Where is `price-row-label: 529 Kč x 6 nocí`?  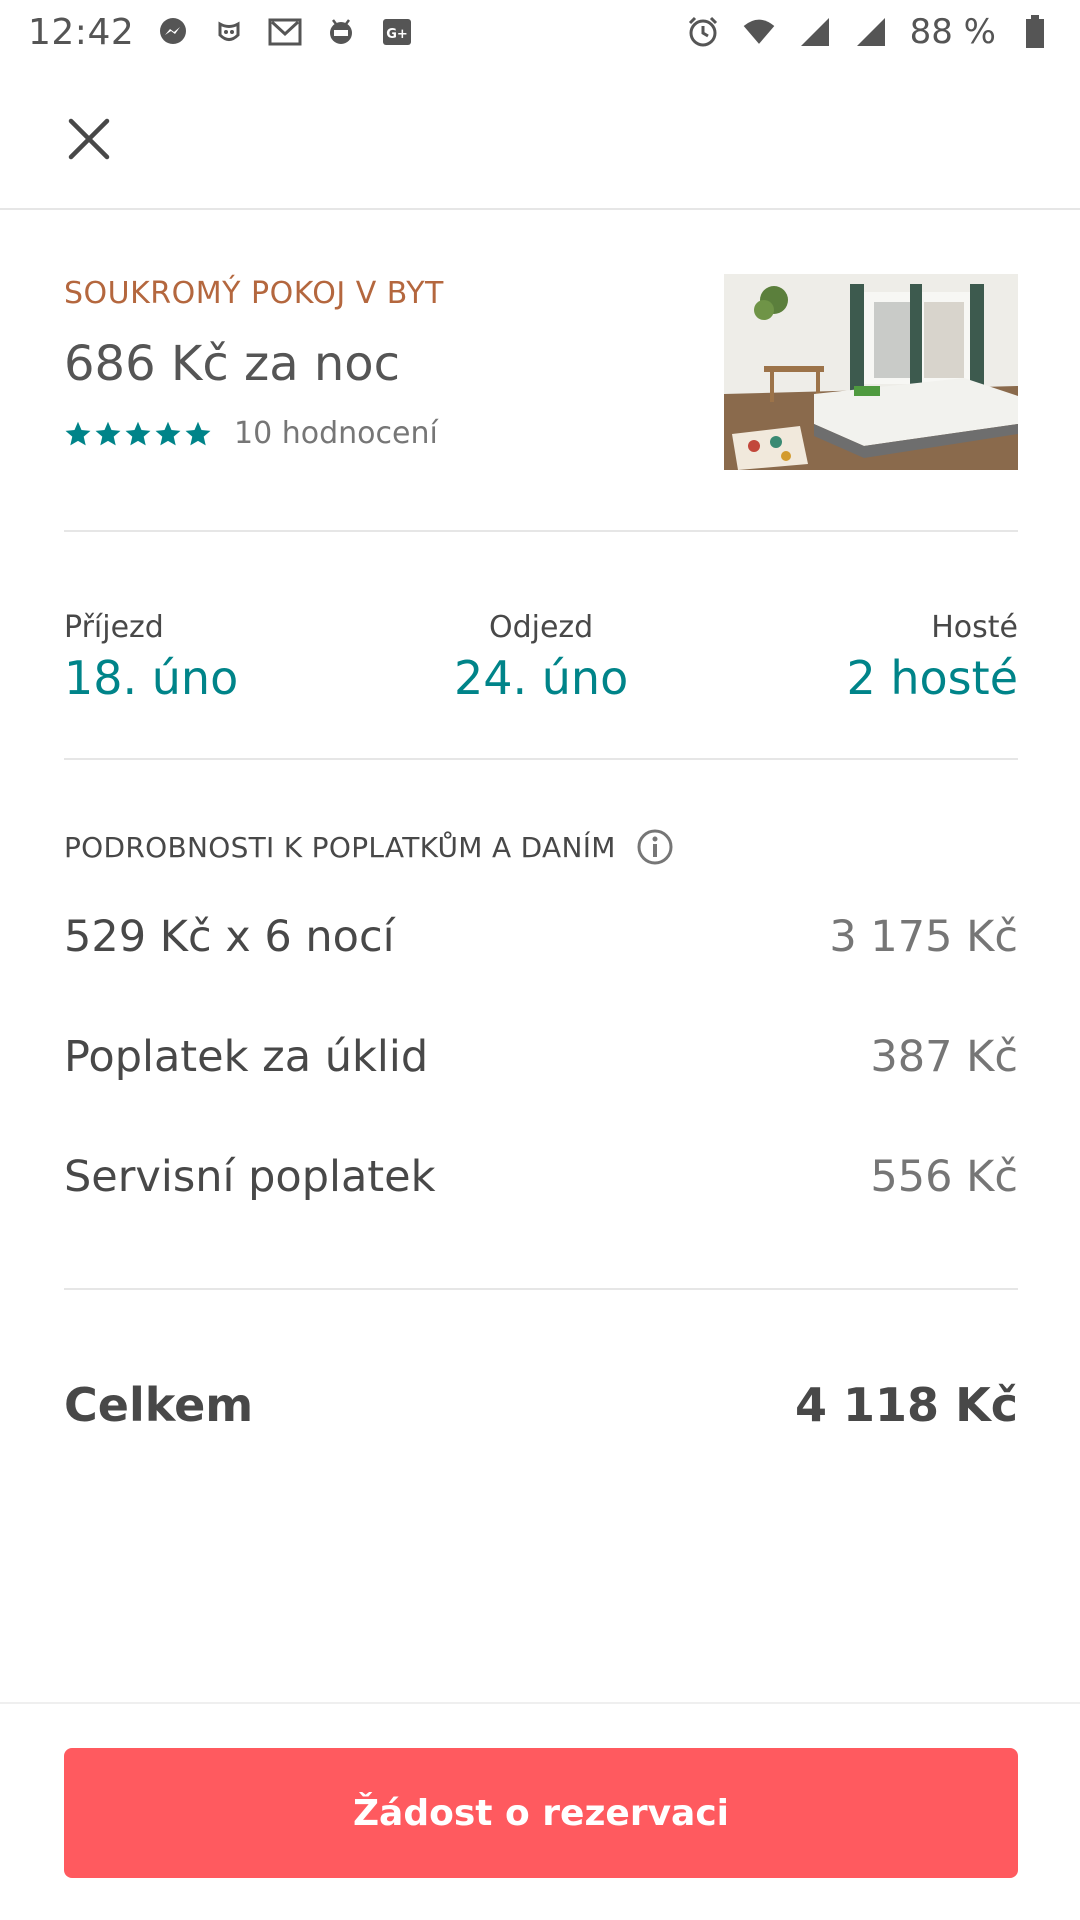
price-row-label: 529 Kč x 6 nocí is located at coordinates (229, 937).